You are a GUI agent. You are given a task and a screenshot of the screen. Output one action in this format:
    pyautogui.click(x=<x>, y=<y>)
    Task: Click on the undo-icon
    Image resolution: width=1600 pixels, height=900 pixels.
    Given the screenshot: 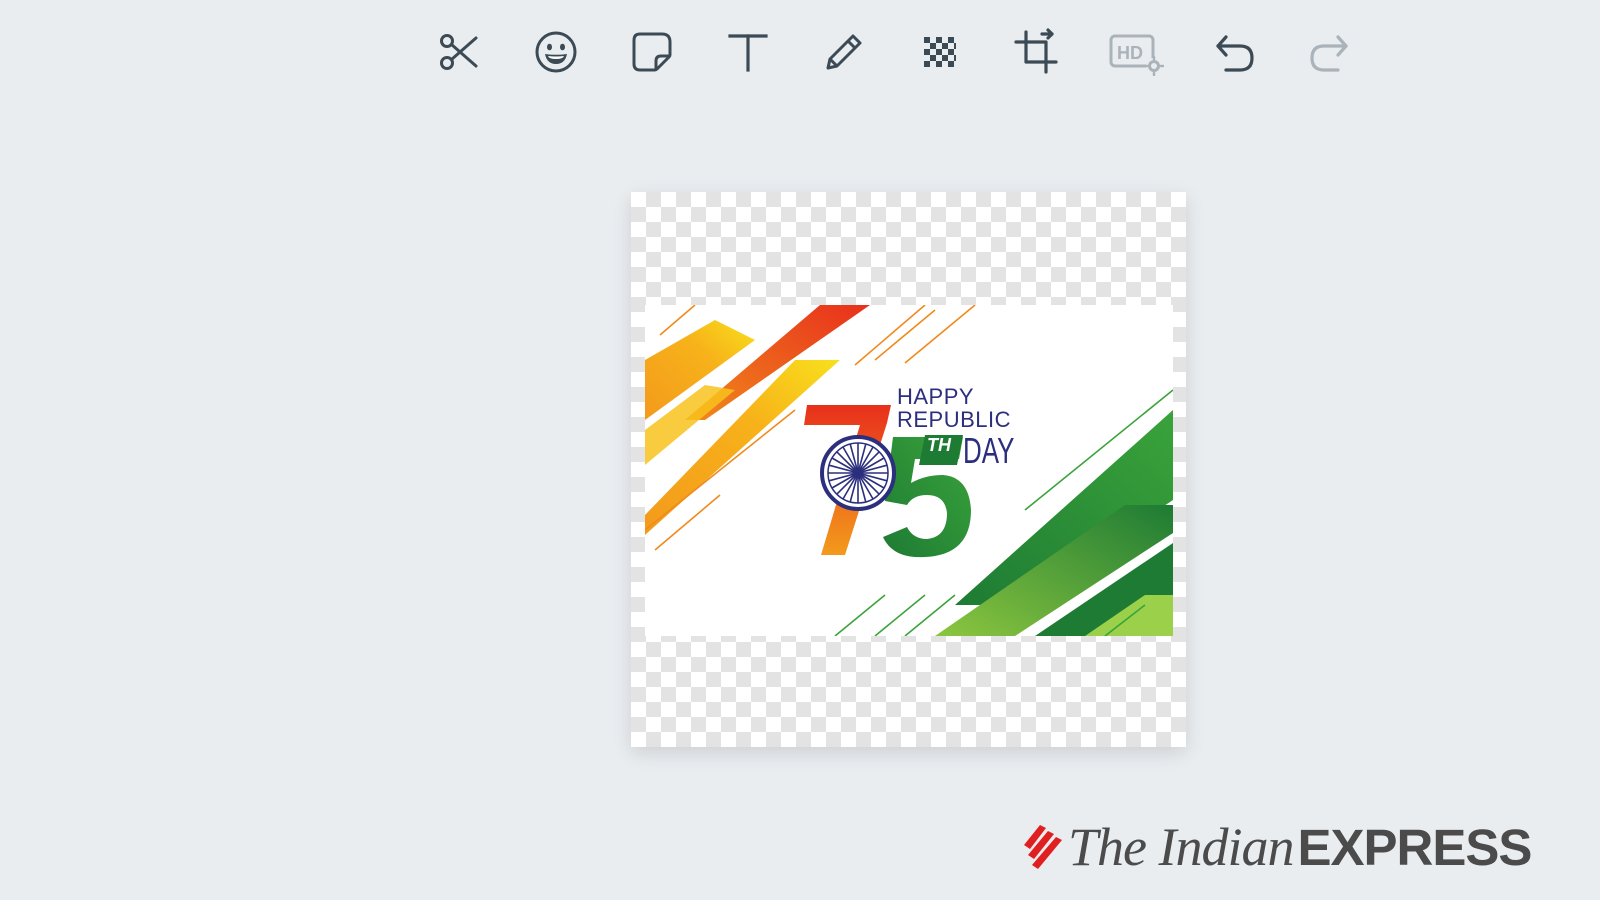 What is the action you would take?
    pyautogui.click(x=1235, y=53)
    